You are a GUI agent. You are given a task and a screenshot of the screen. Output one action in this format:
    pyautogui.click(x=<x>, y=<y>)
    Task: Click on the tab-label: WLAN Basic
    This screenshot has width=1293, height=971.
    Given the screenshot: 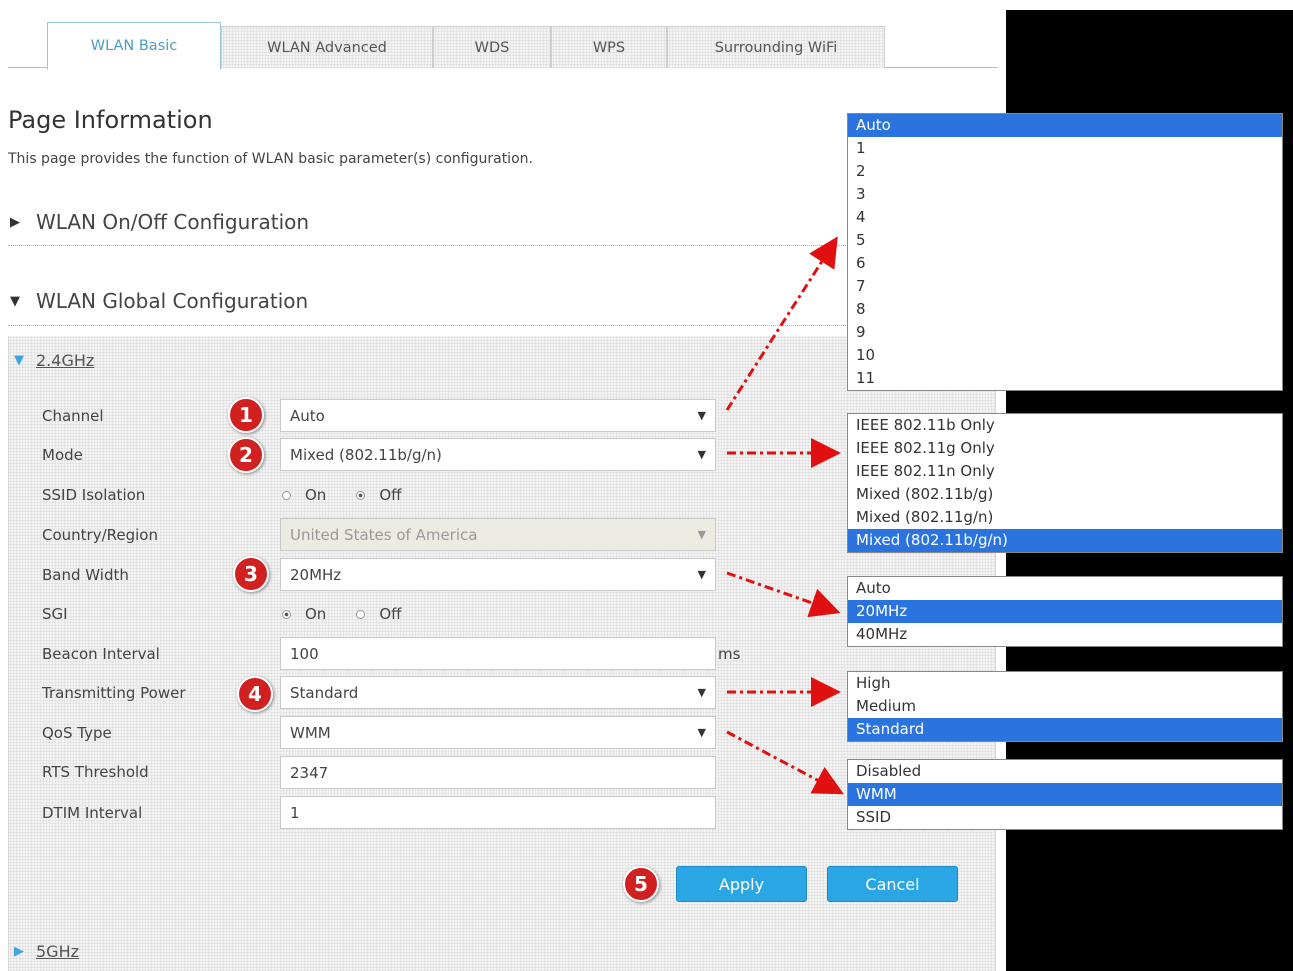 What is the action you would take?
    pyautogui.click(x=134, y=46)
    